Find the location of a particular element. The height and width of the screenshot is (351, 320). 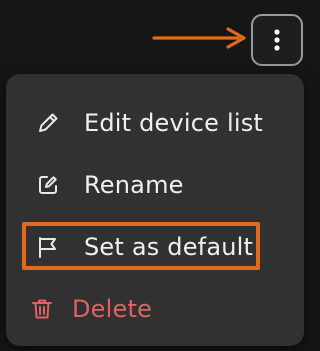

menu-item-edit-device-list: Edit device list is located at coordinates (155, 123).